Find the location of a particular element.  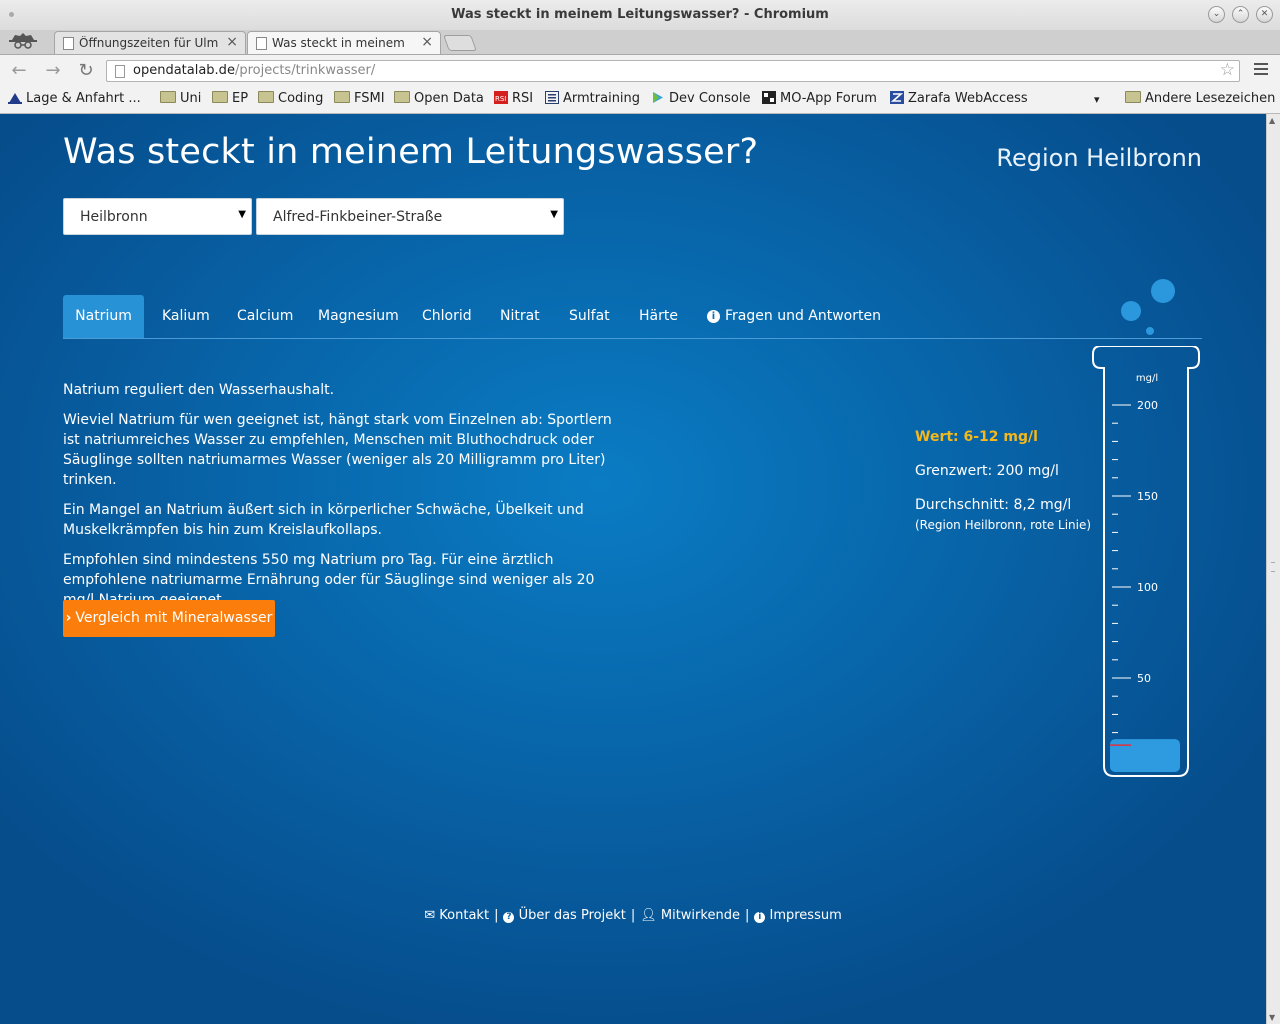

bookmark-folder: Open Data is located at coordinates (439, 98).